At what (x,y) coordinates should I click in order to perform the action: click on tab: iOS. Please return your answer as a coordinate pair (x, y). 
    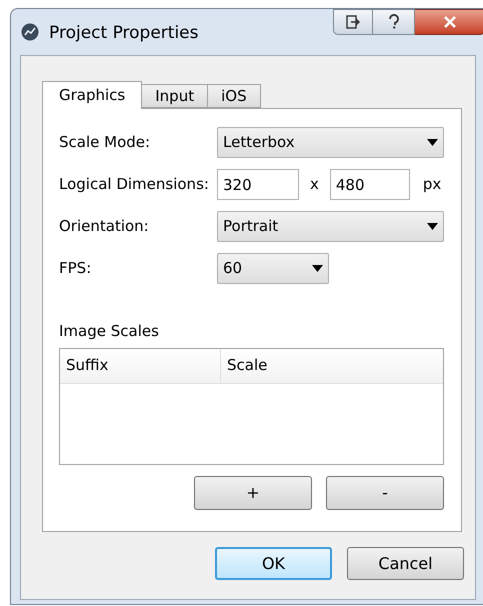
    Looking at the image, I should click on (234, 96).